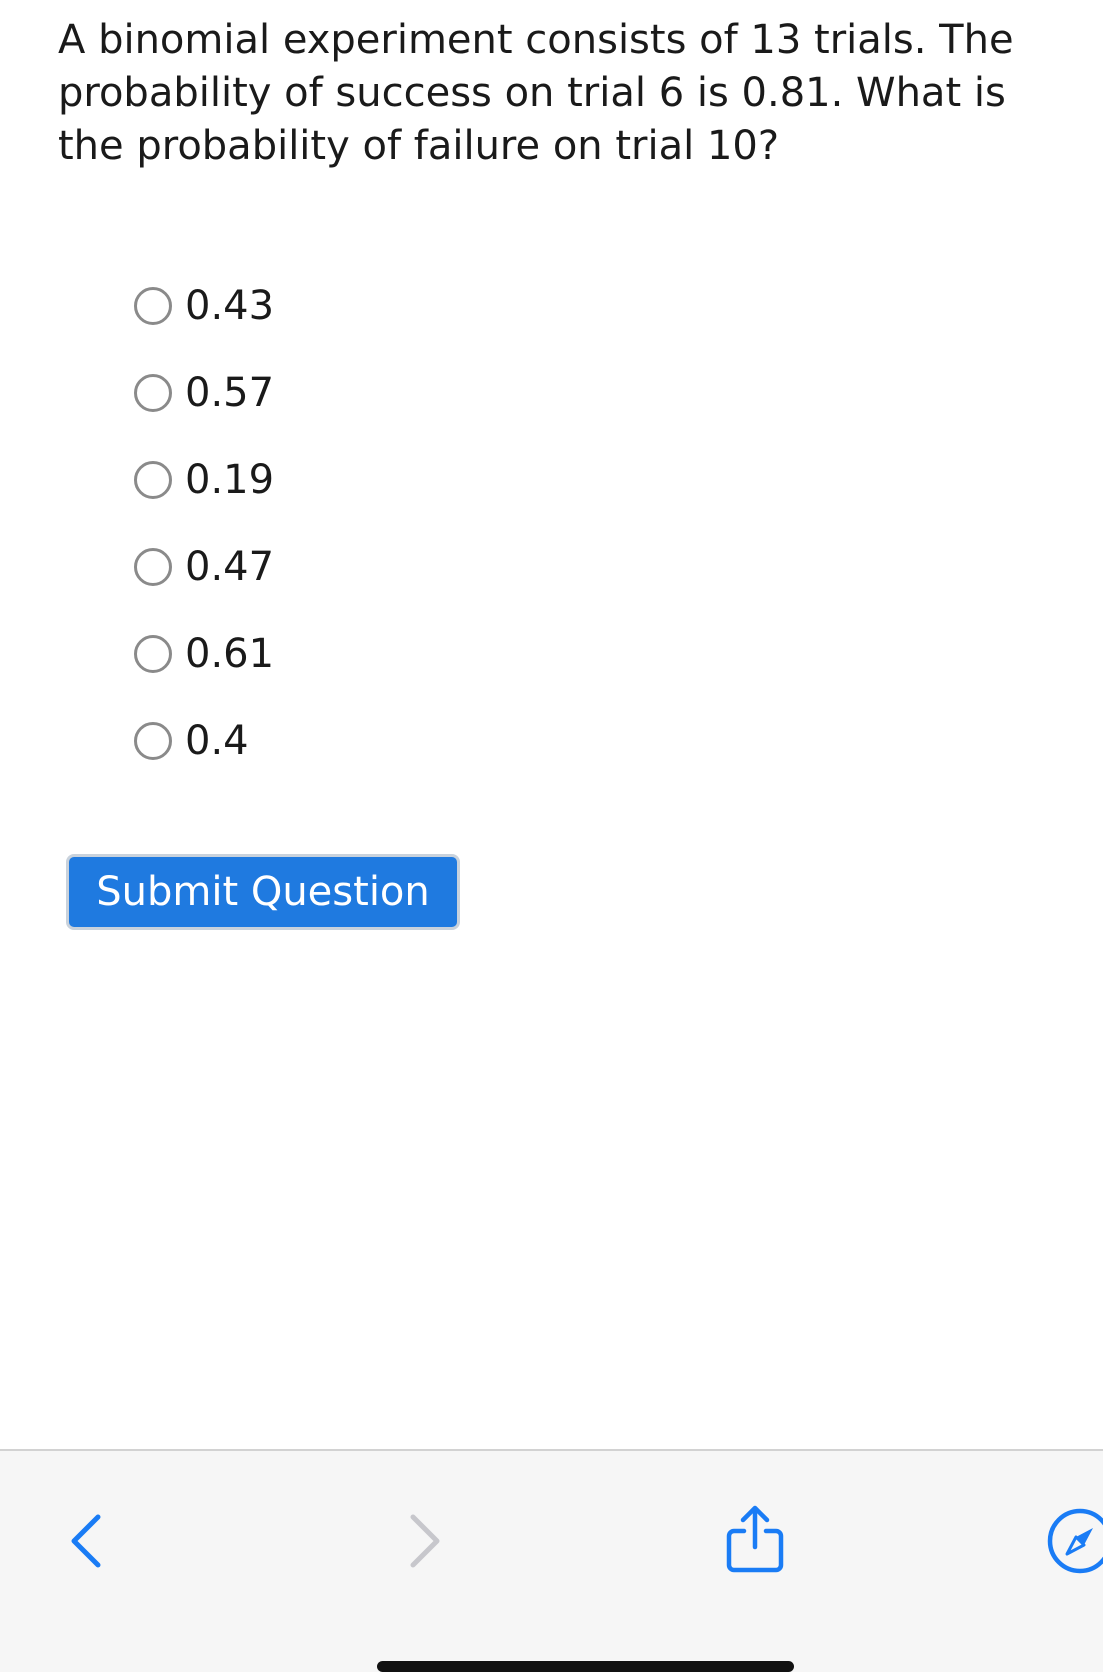 This screenshot has width=1103, height=1672. I want to click on answer-options: 0.43 0.57 0.19 0.47 0.61 0.4, so click(204, 523).